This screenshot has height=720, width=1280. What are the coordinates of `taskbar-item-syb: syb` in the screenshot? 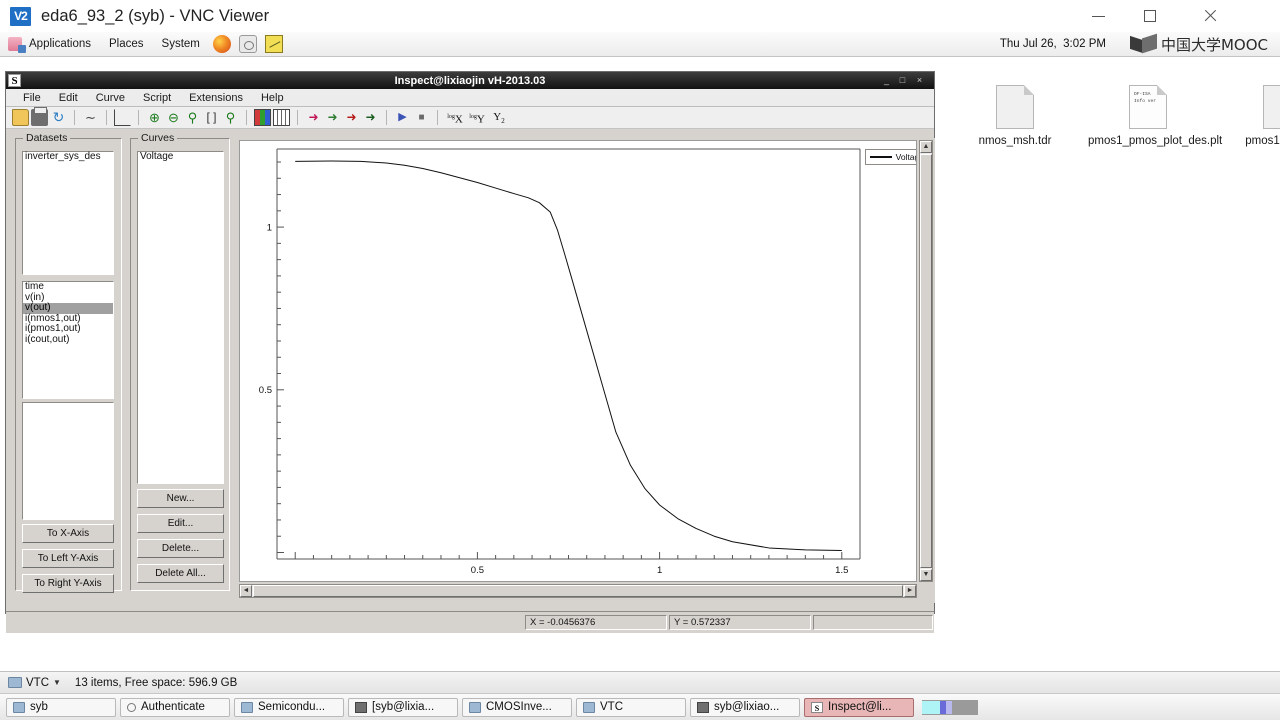 It's located at (61, 707).